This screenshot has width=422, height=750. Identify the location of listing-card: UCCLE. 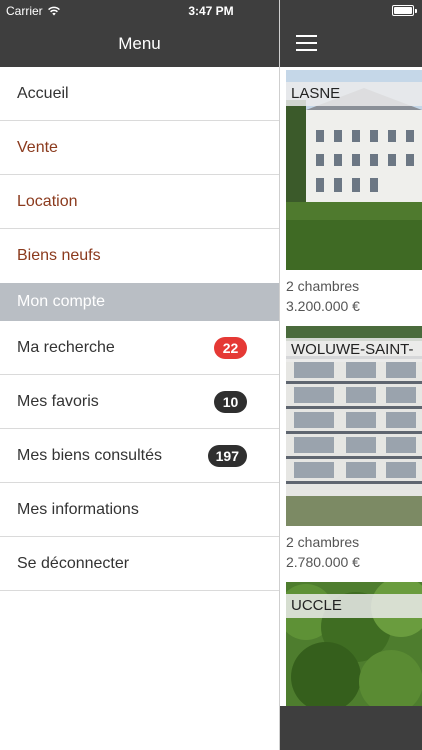
(354, 644).